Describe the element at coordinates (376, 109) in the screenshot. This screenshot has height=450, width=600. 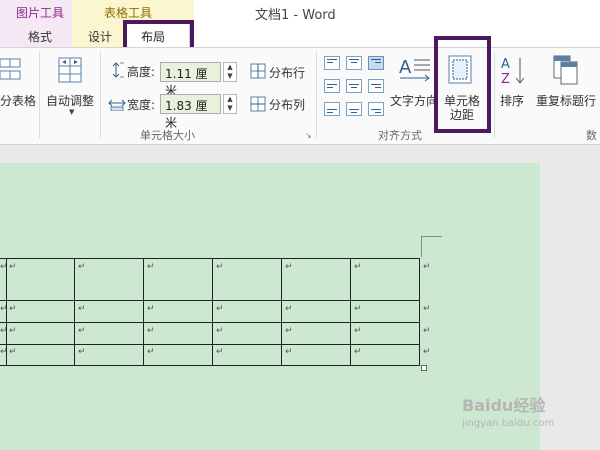
I see `align-bottom-right-icon` at that location.